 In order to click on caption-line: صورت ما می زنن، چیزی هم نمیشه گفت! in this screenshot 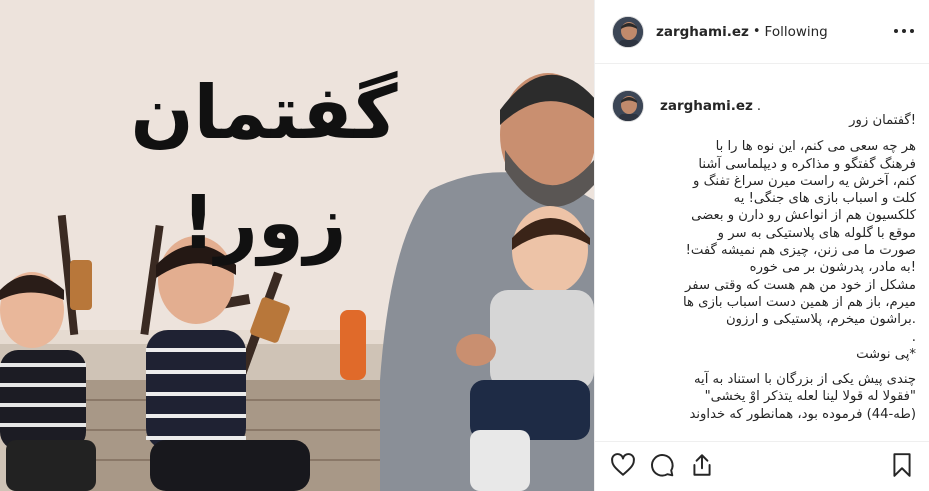, I will do `click(800, 251)`.